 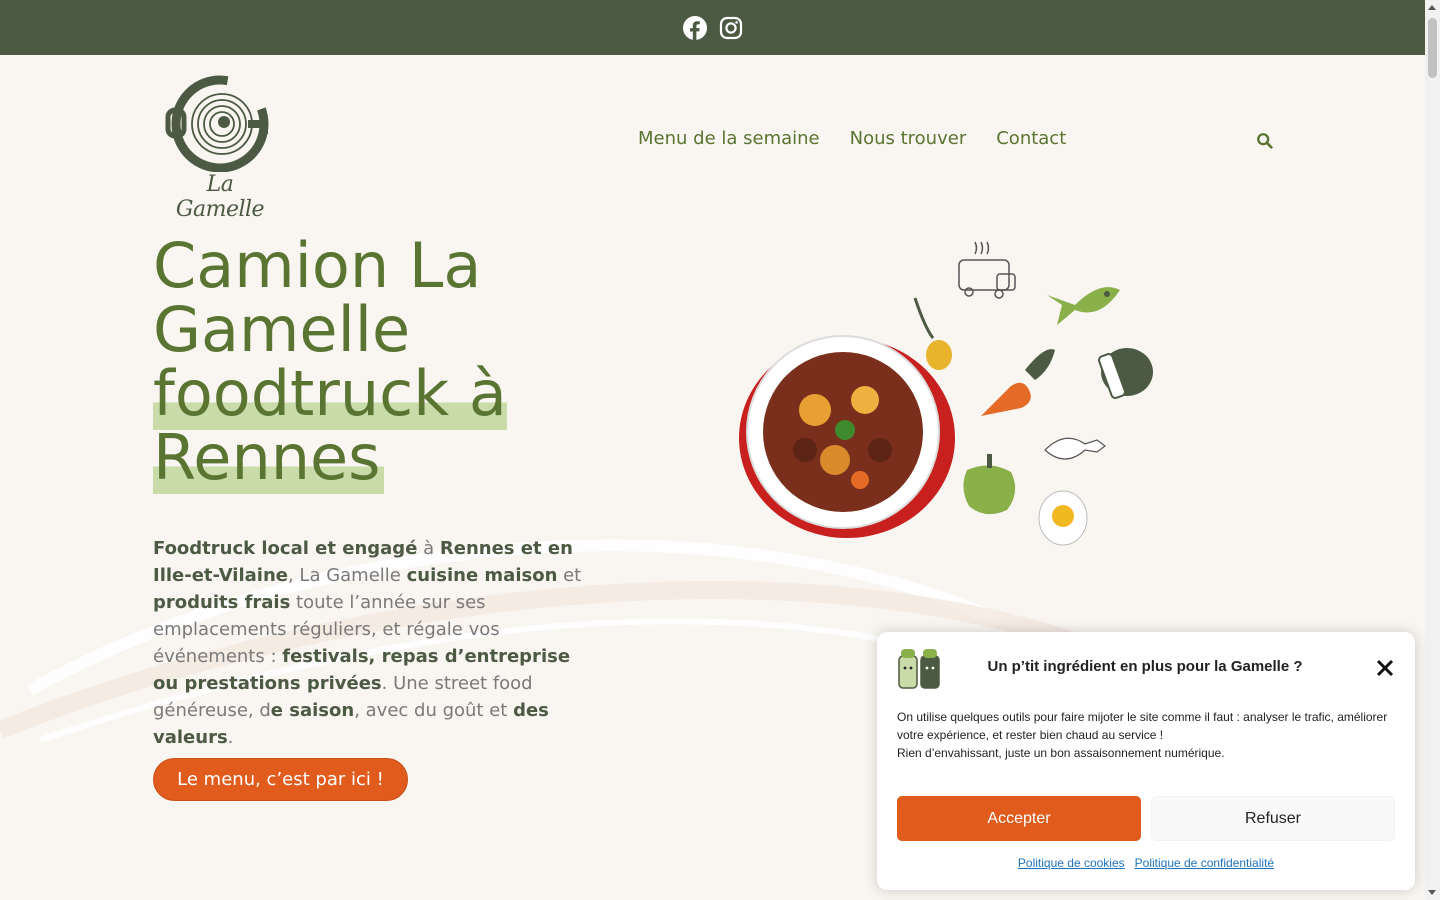 I want to click on scroll-up-arrow, so click(x=1432, y=7).